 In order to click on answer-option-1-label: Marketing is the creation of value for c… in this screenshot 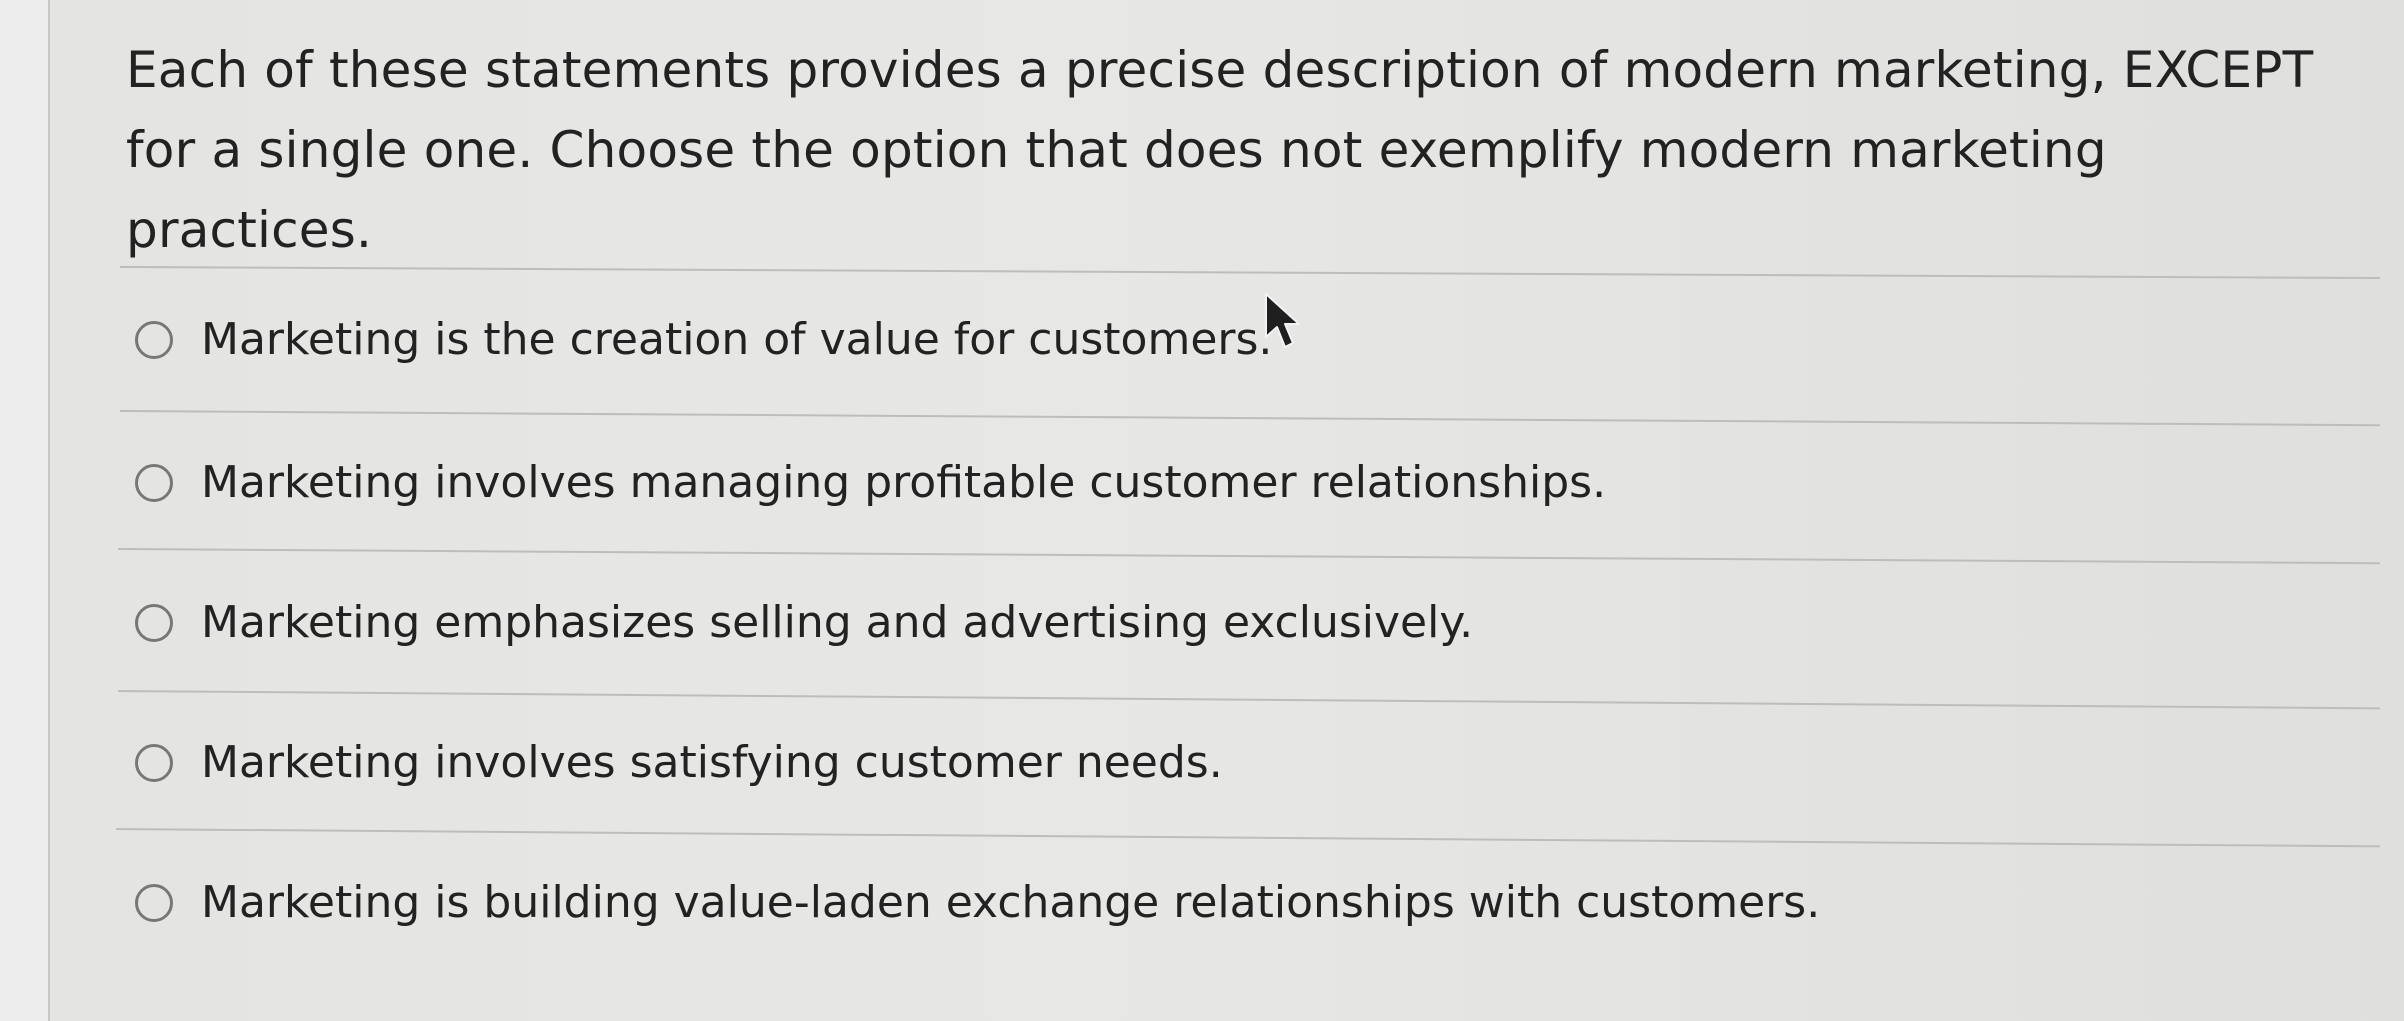, I will do `click(737, 339)`.